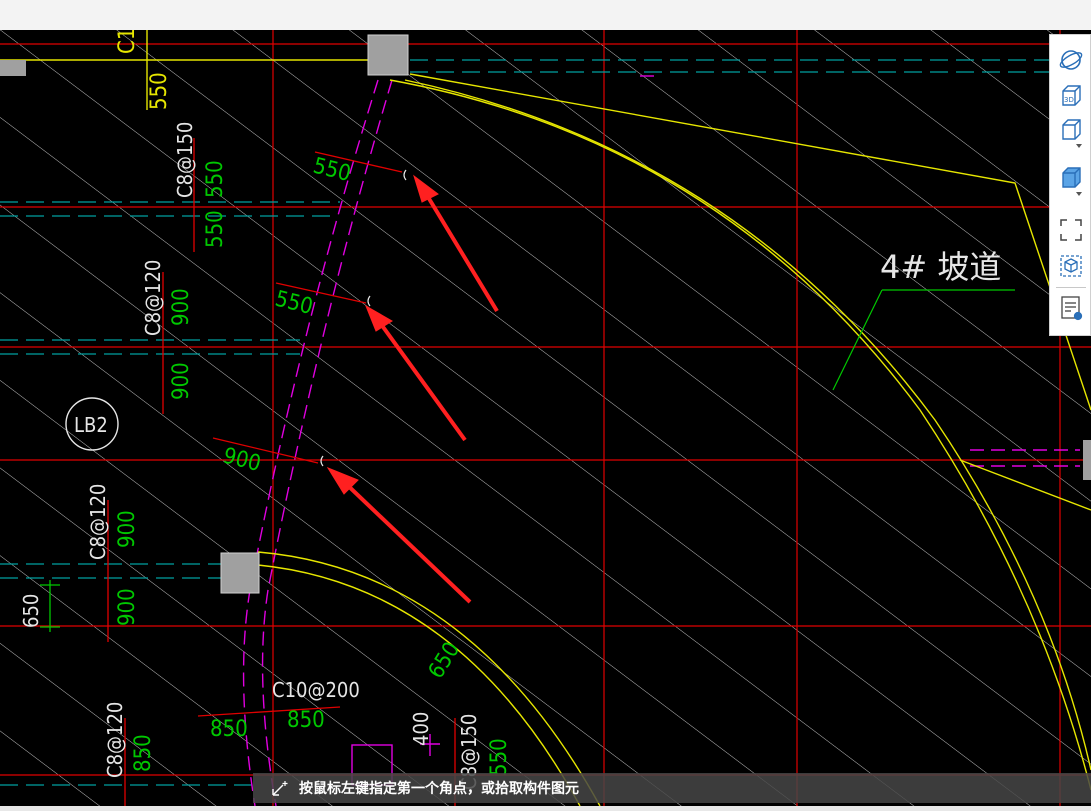 Image resolution: width=1091 pixels, height=811 pixels. What do you see at coordinates (127, 529) in the screenshot?
I see `dim-900-c: 900` at bounding box center [127, 529].